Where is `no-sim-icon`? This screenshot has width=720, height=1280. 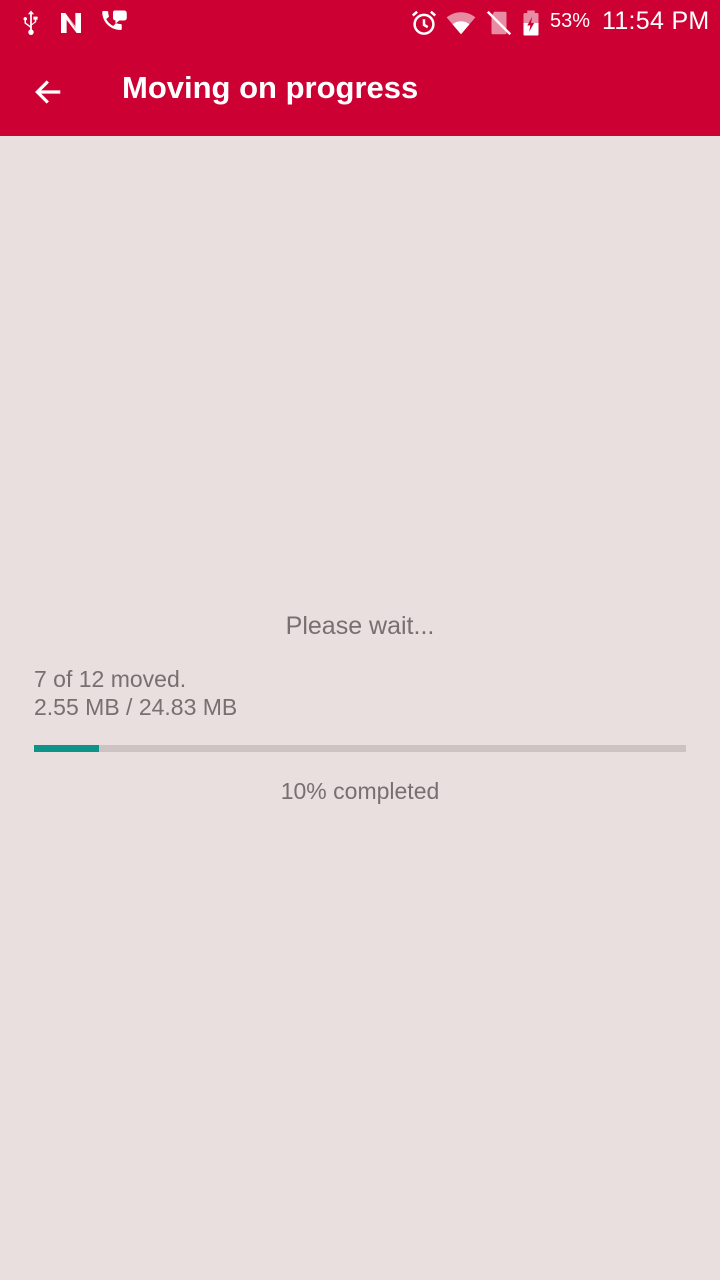 no-sim-icon is located at coordinates (499, 23).